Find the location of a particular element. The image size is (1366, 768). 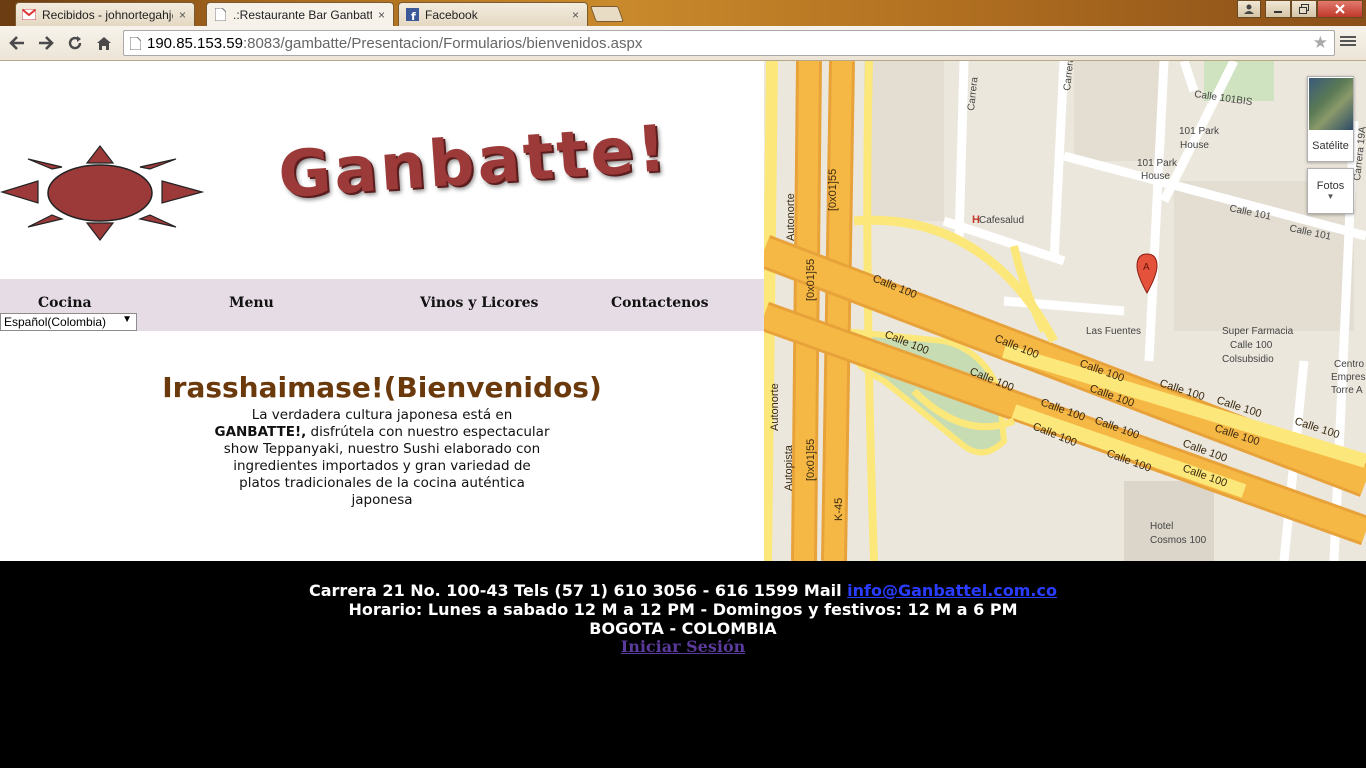

map-label: Las Fuentes is located at coordinates (1113, 331).